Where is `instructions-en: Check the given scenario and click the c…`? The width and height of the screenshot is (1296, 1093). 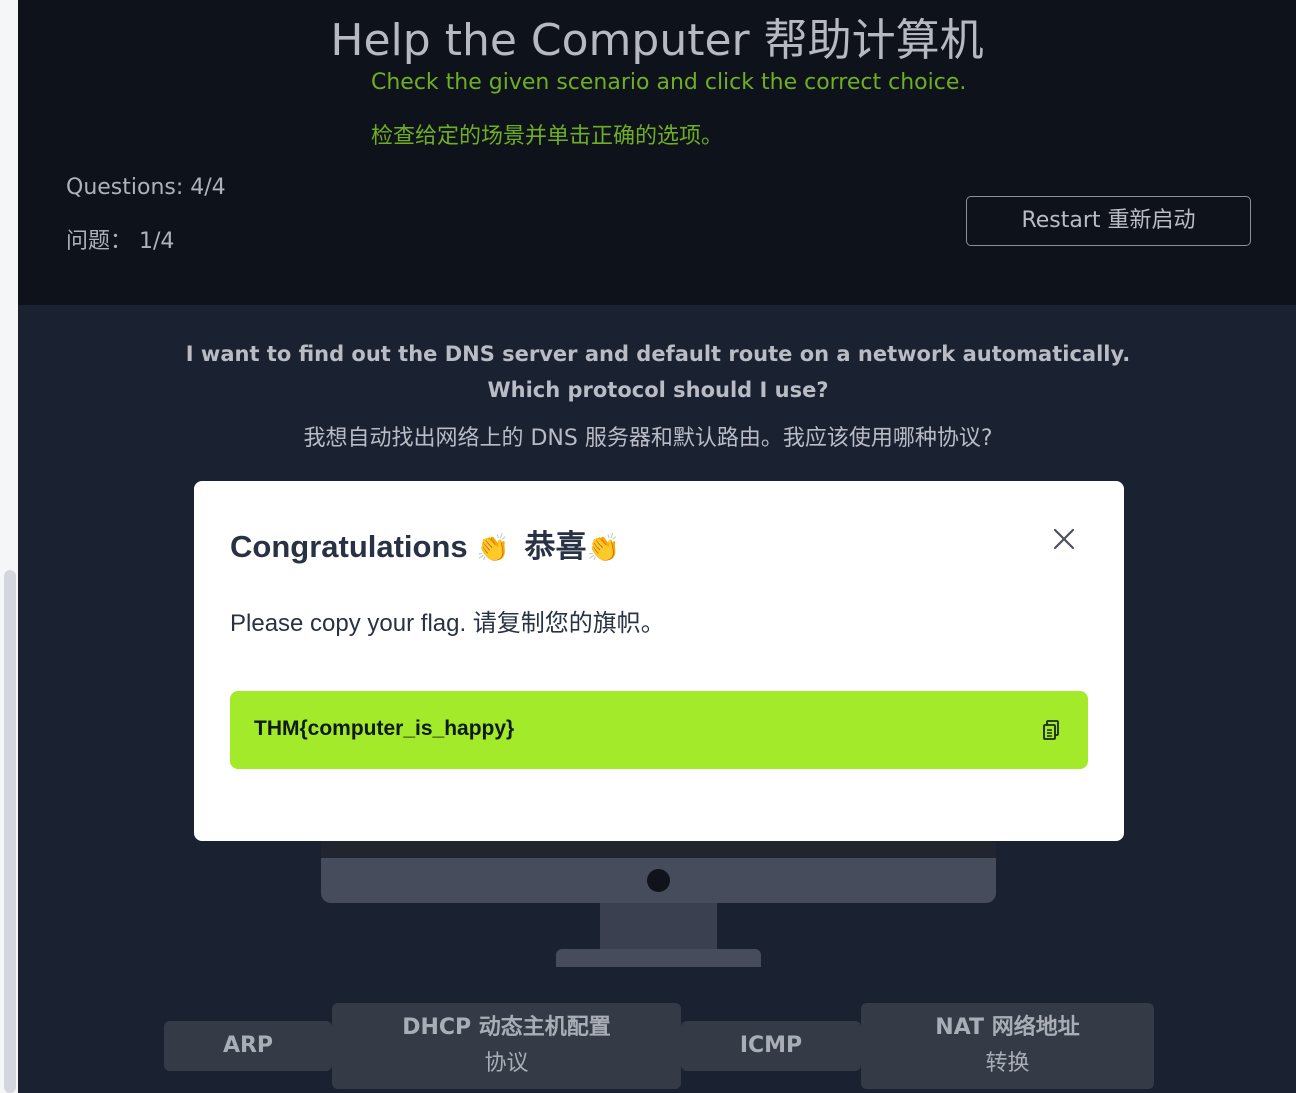 instructions-en: Check the given scenario and click the c… is located at coordinates (669, 82).